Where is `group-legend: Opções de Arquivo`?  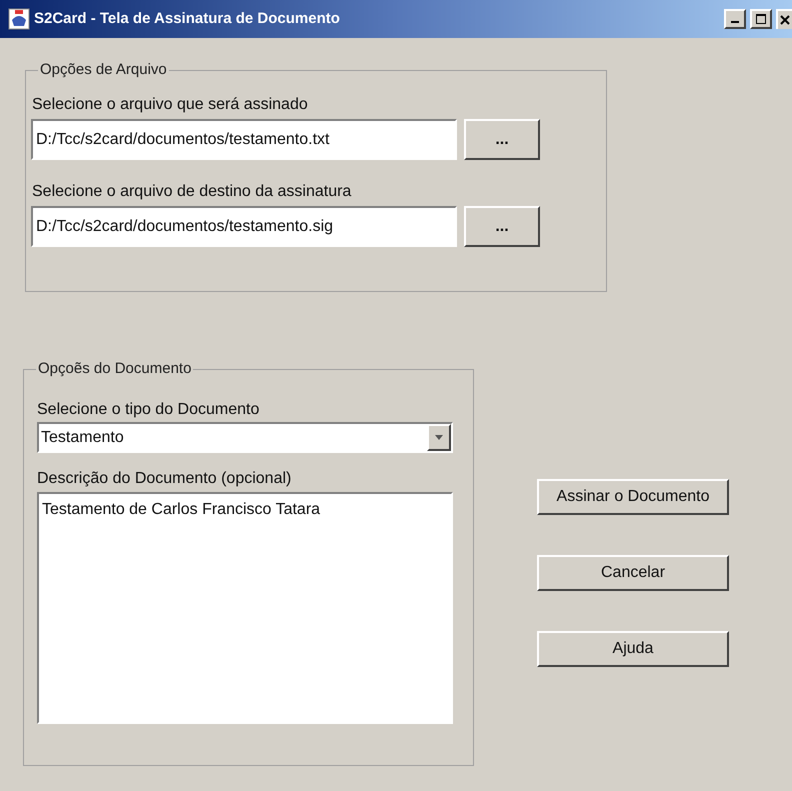 group-legend: Opções de Arquivo is located at coordinates (103, 70).